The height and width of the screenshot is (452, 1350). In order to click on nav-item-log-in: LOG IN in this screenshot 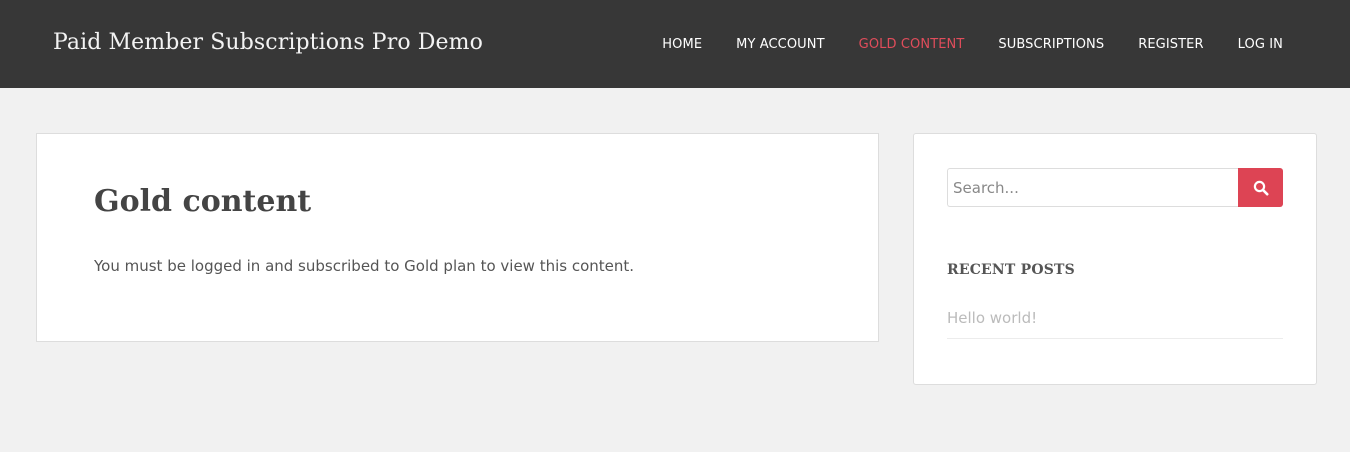, I will do `click(1260, 44)`.